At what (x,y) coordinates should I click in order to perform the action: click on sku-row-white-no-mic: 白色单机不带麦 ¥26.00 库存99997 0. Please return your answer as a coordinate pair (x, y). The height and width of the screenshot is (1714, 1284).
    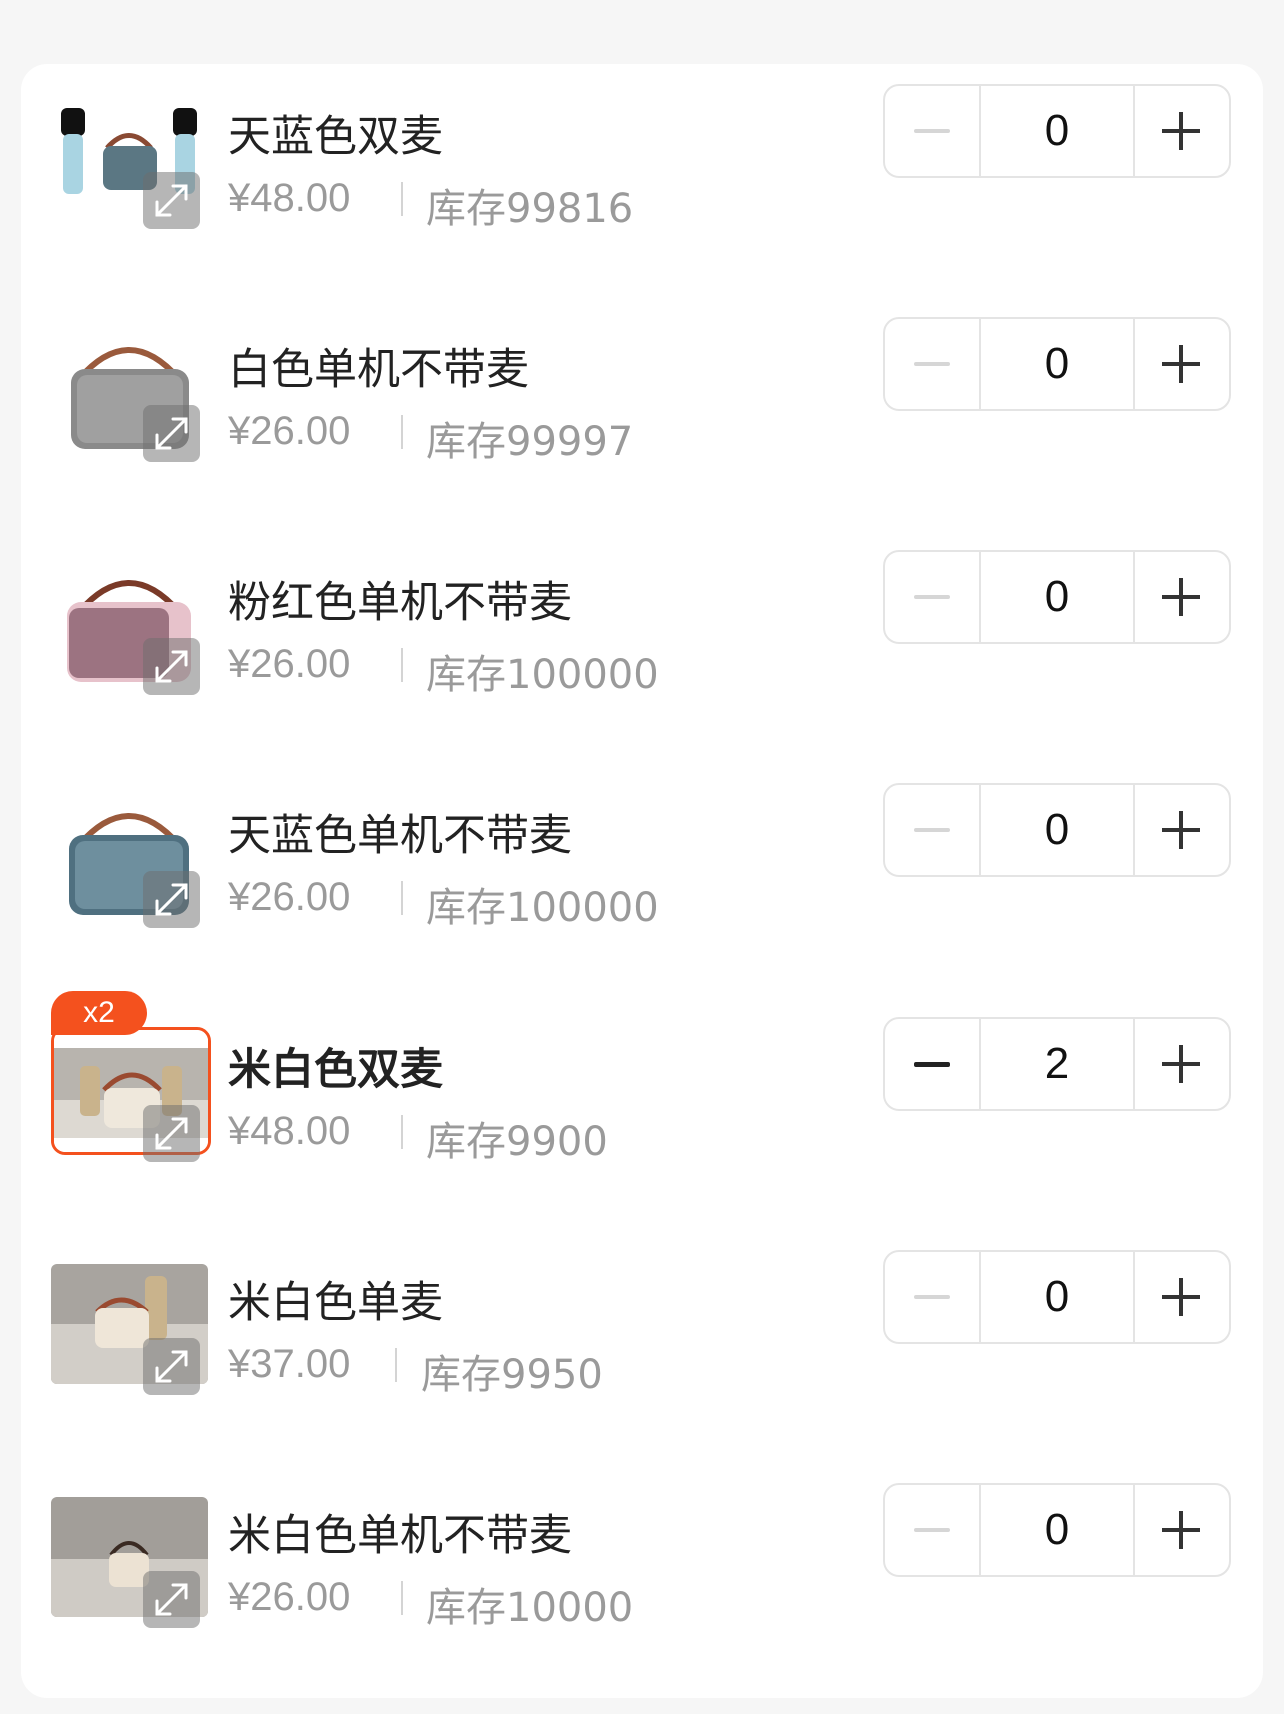
    Looking at the image, I should click on (642, 398).